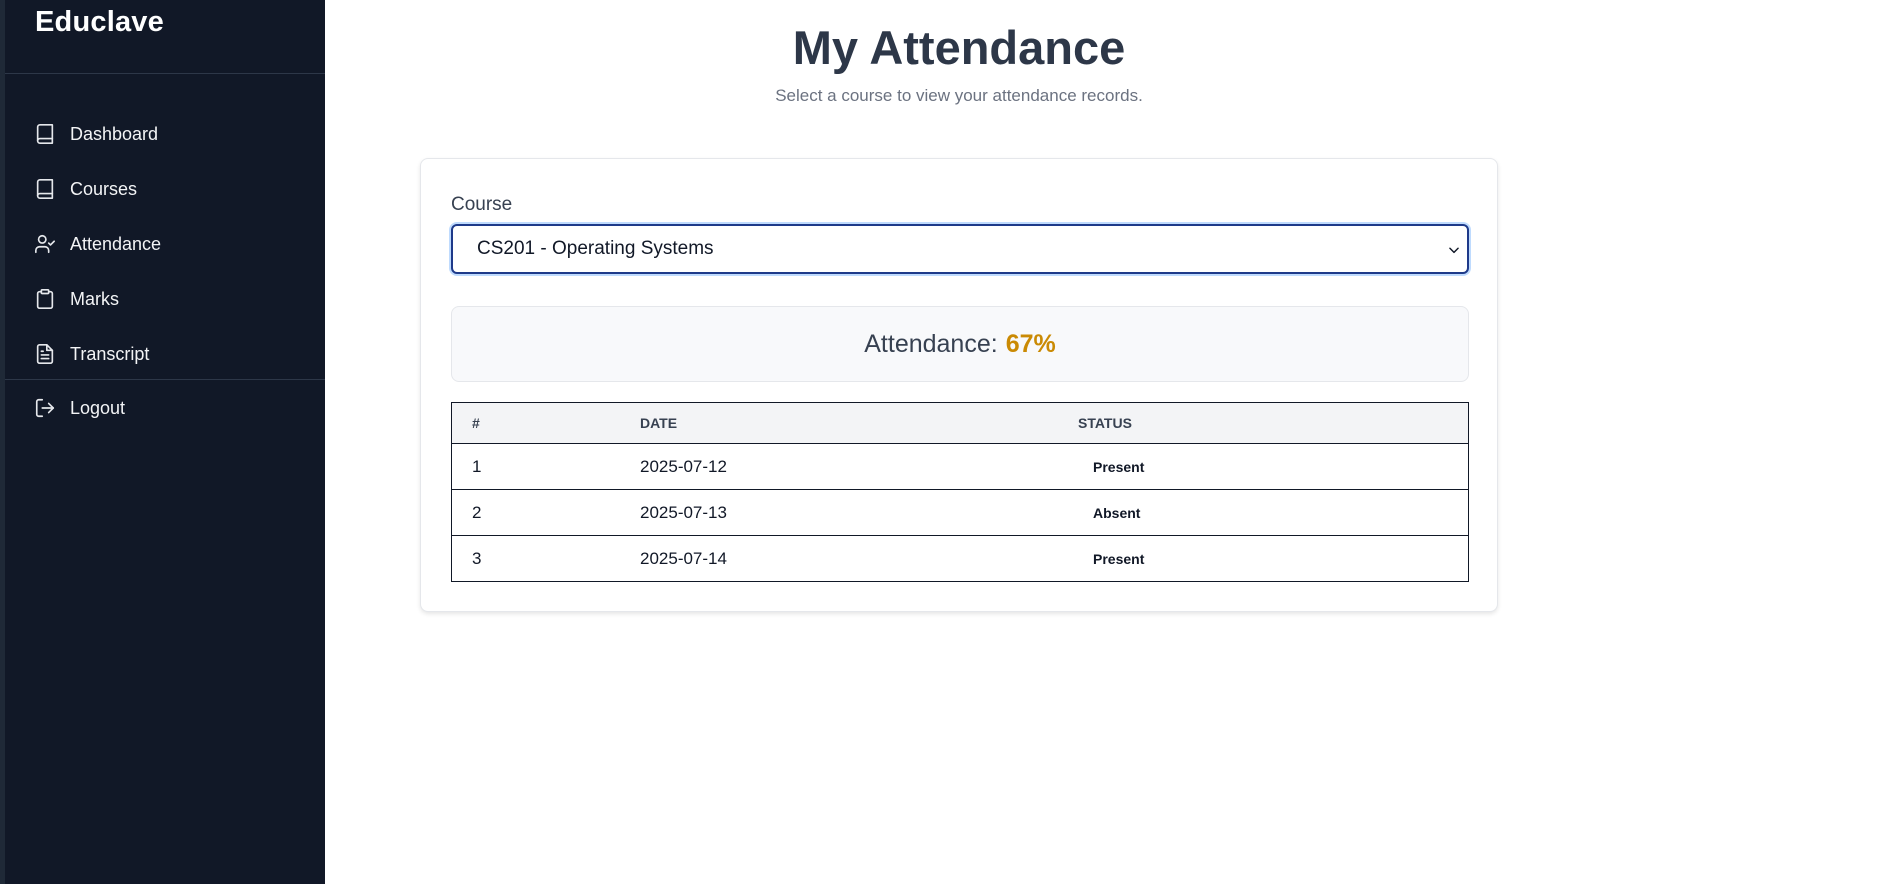  I want to click on attendance-summary: Attendance: 67%, so click(960, 344).